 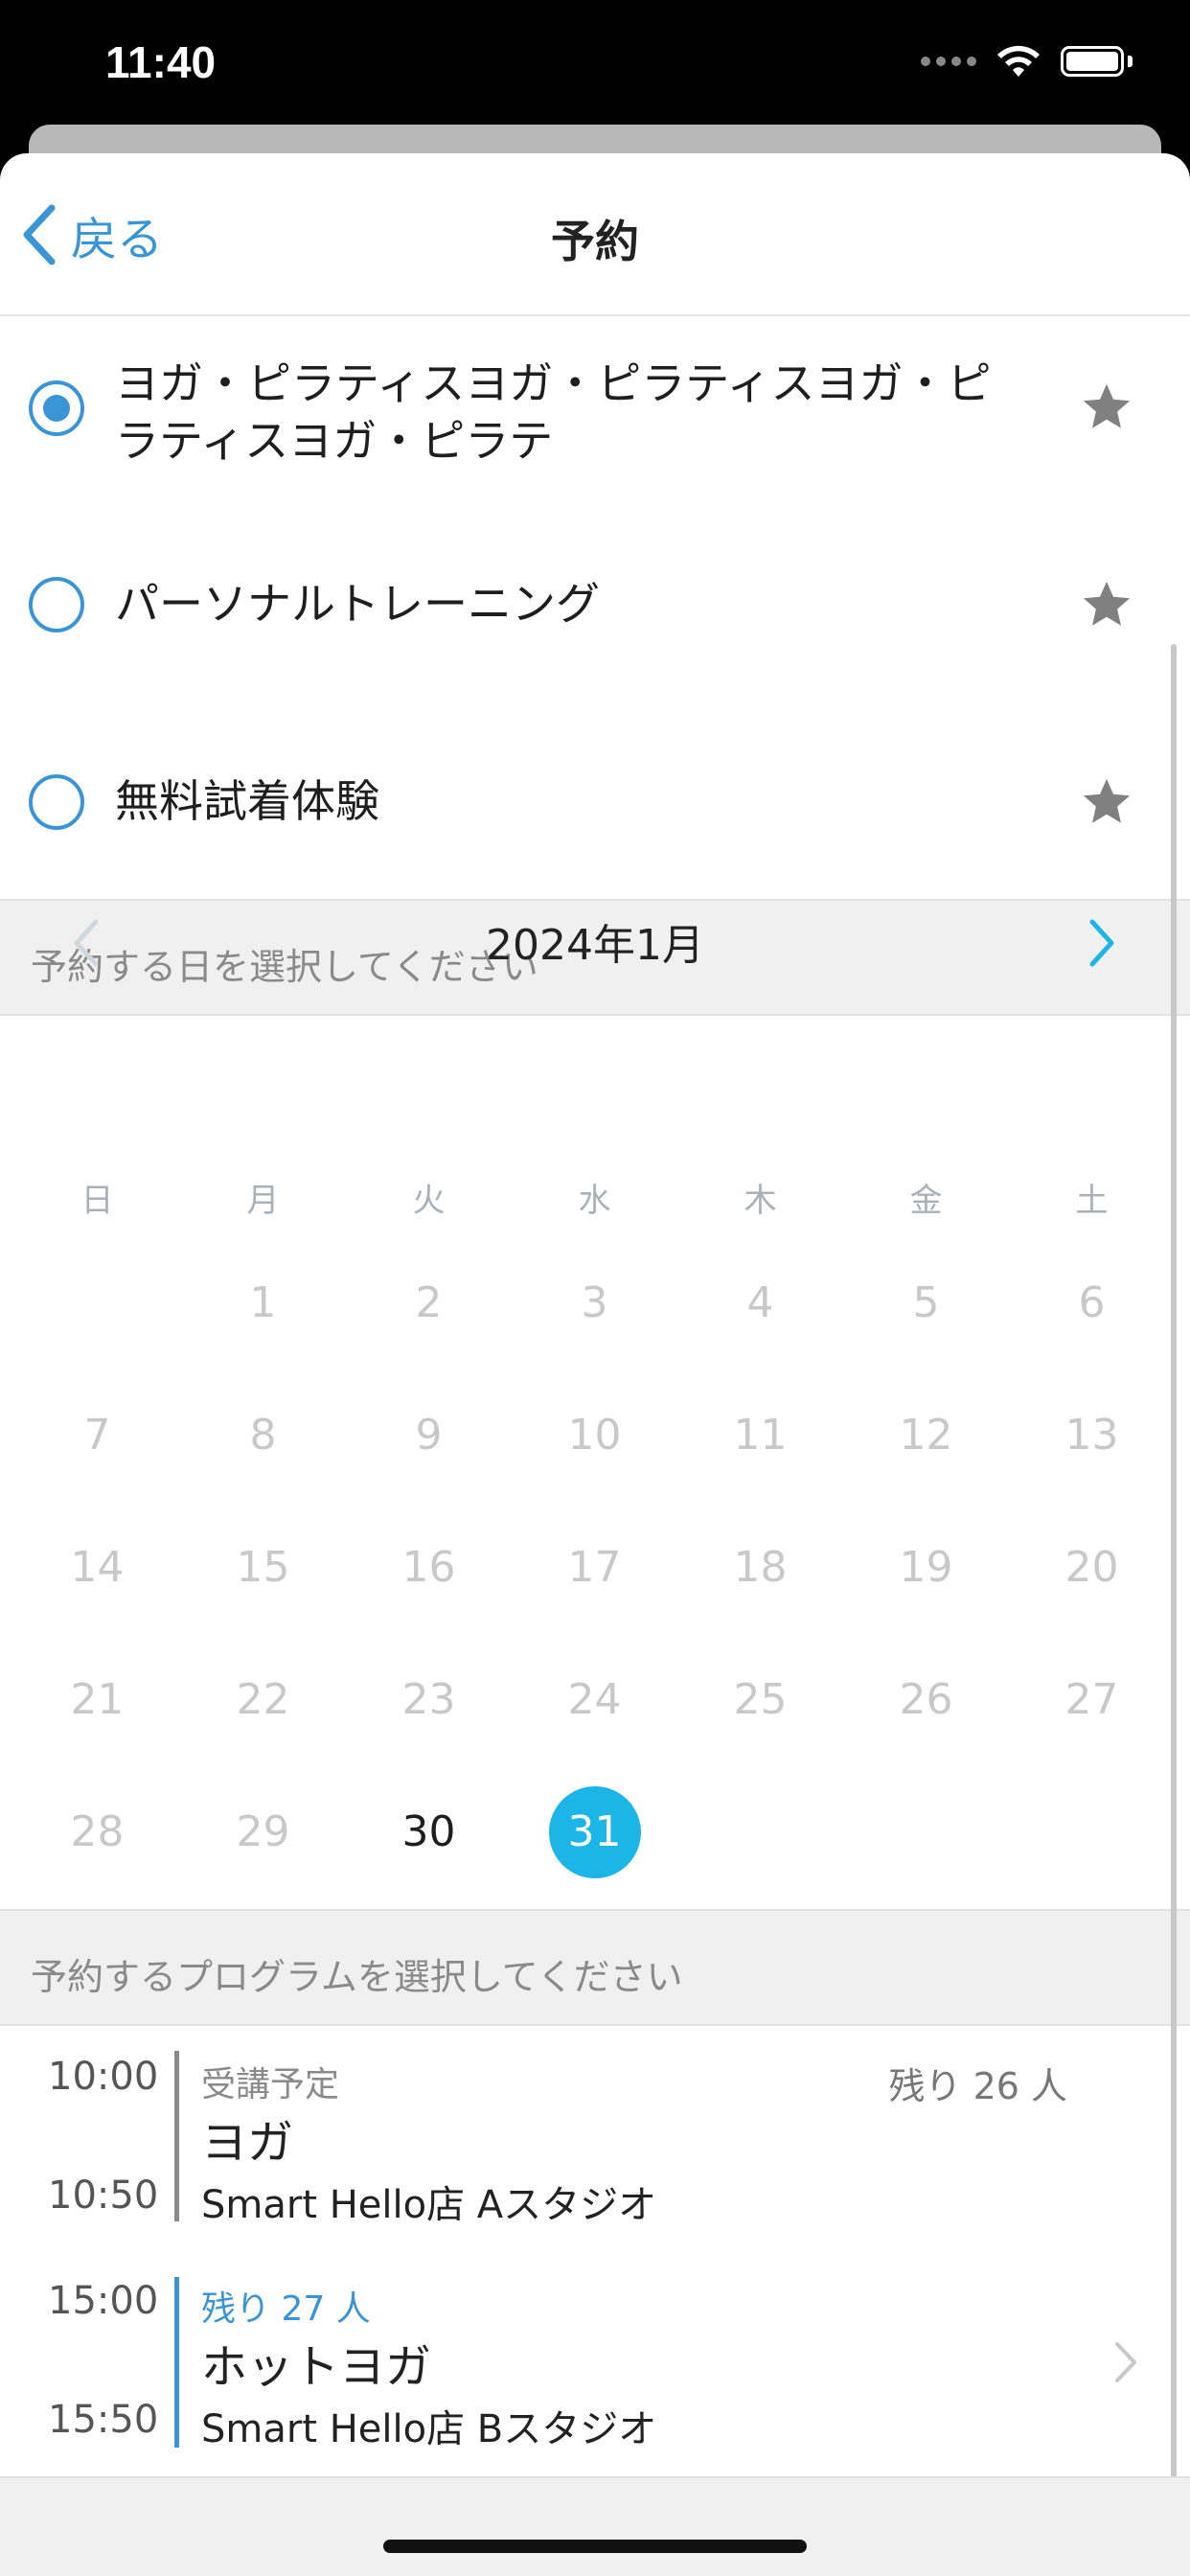 What do you see at coordinates (97, 1567) in the screenshot?
I see `calendar-day: 14` at bounding box center [97, 1567].